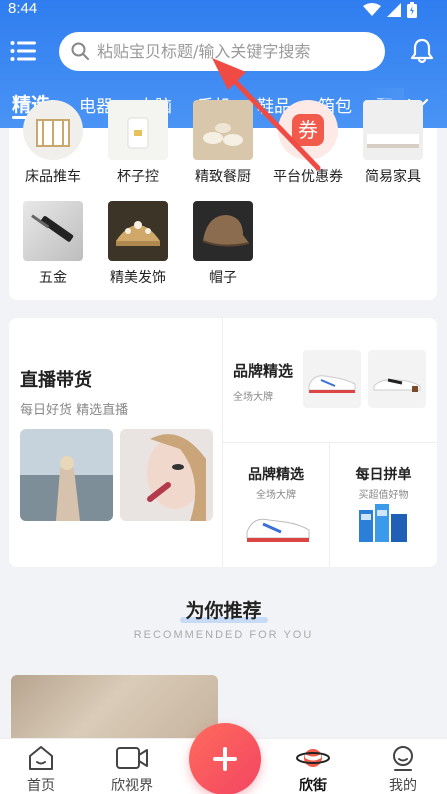  What do you see at coordinates (403, 758) in the screenshot?
I see `profile-icon` at bounding box center [403, 758].